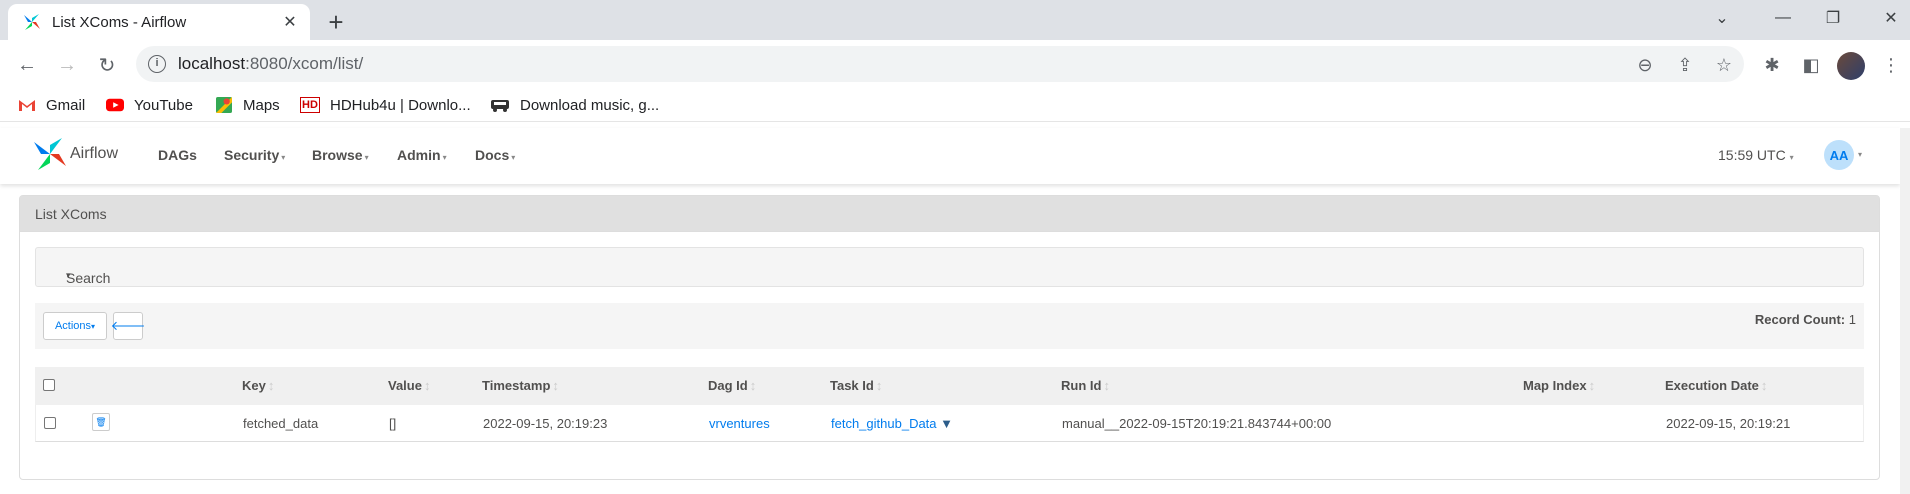 This screenshot has height=494, width=1910. Describe the element at coordinates (177, 155) in the screenshot. I see `nav-dags: DAGs` at that location.